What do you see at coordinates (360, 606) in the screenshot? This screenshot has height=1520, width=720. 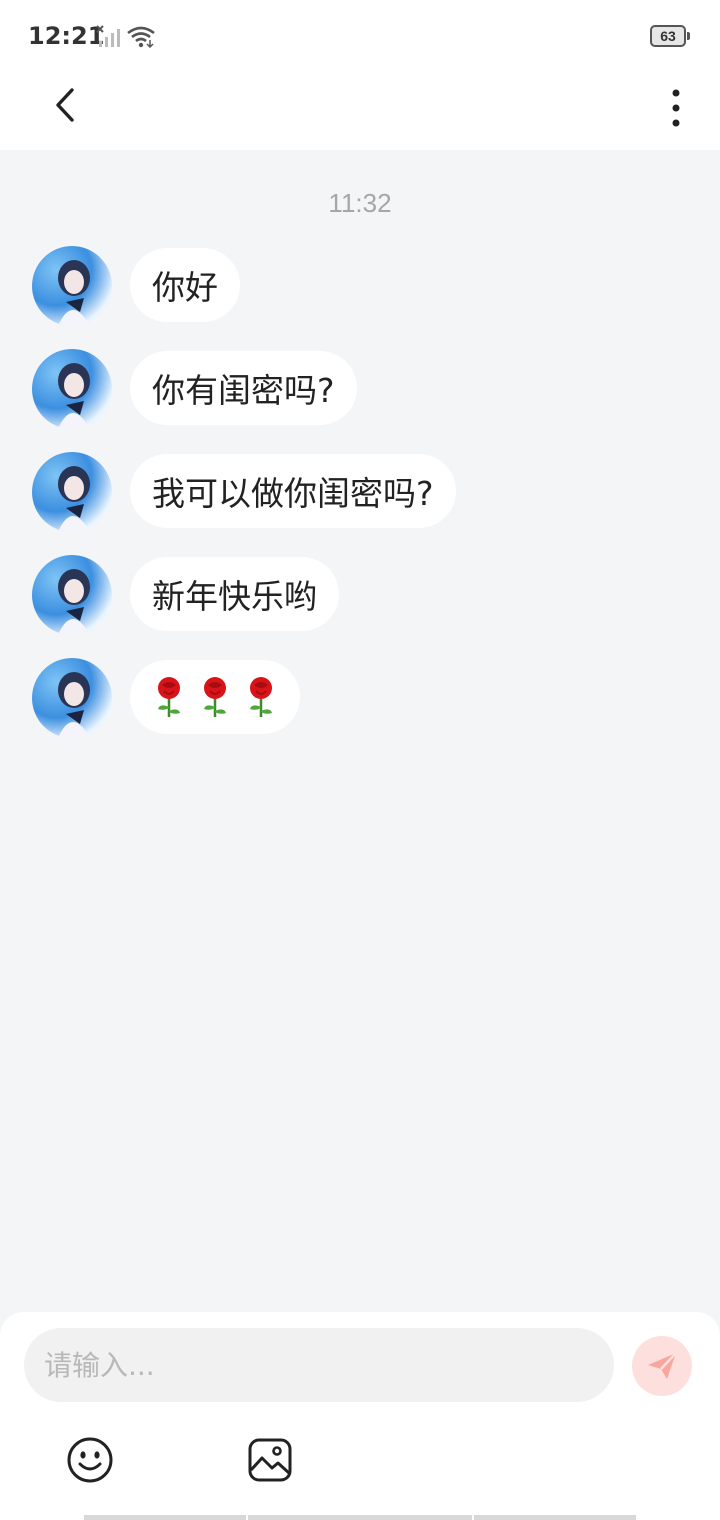 I see `message-row: 新年快乐哟` at bounding box center [360, 606].